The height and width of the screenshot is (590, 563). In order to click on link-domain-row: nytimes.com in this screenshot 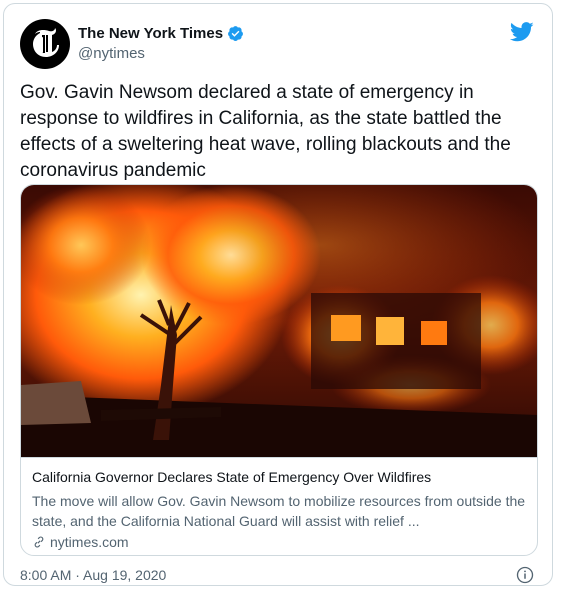, I will do `click(80, 542)`.